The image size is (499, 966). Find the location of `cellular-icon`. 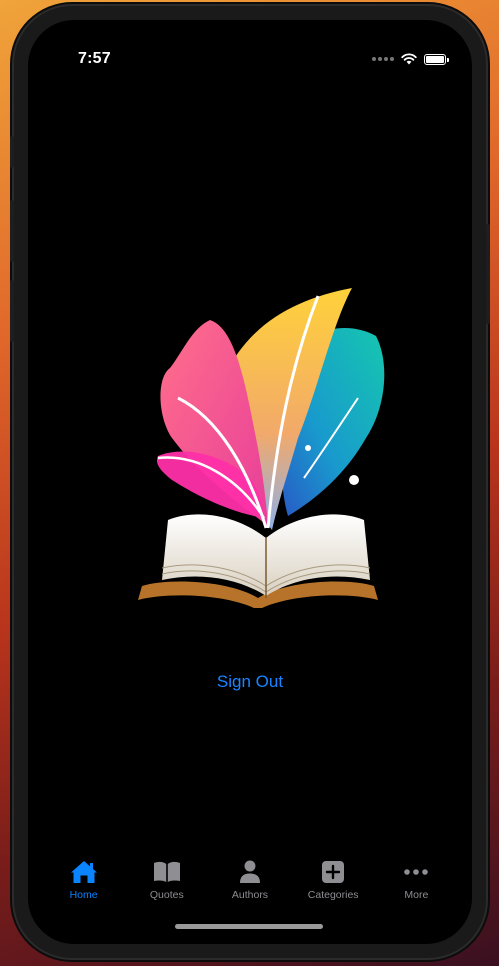

cellular-icon is located at coordinates (383, 59).